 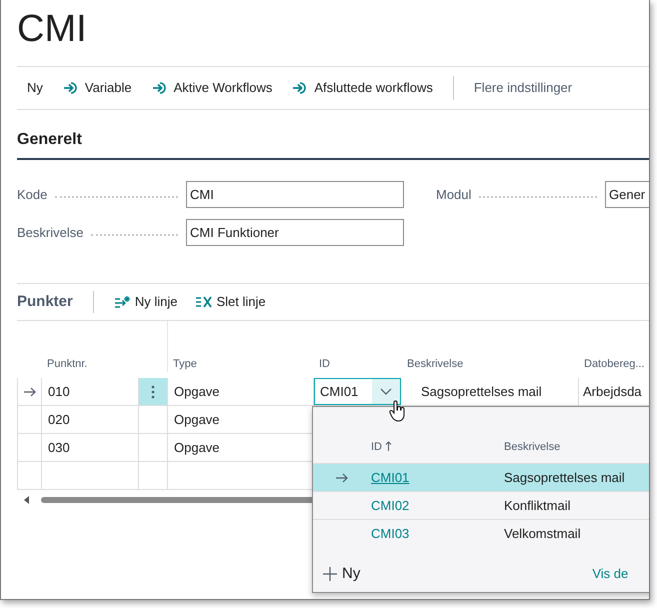 What do you see at coordinates (357, 391) in the screenshot?
I see `id-dropdown-field: CMI01` at bounding box center [357, 391].